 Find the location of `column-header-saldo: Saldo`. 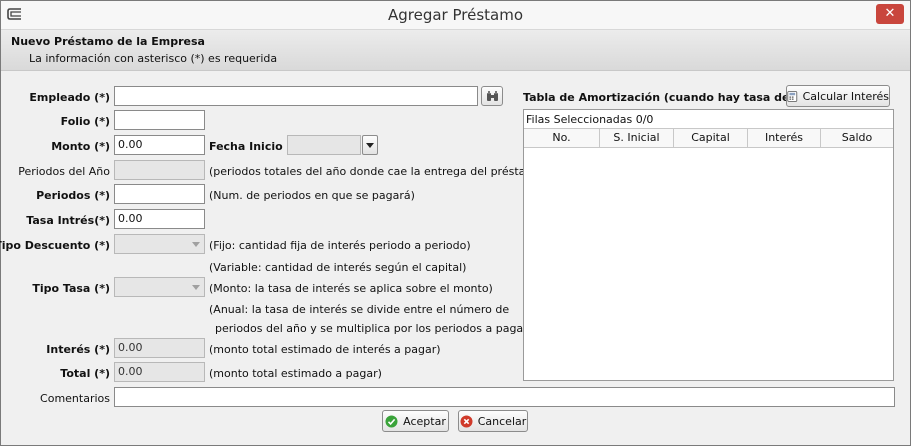

column-header-saldo: Saldo is located at coordinates (857, 138).